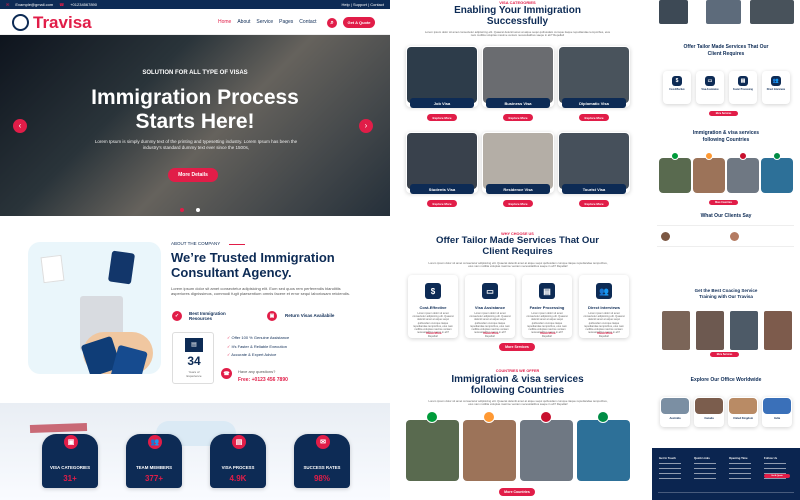  Describe the element at coordinates (547, 291) in the screenshot. I see `service-icon: ▤` at that location.